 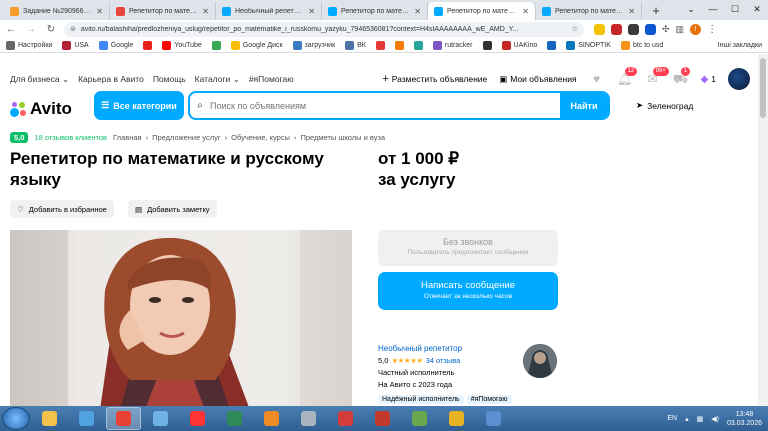 I want to click on start-button, so click(x=16, y=418).